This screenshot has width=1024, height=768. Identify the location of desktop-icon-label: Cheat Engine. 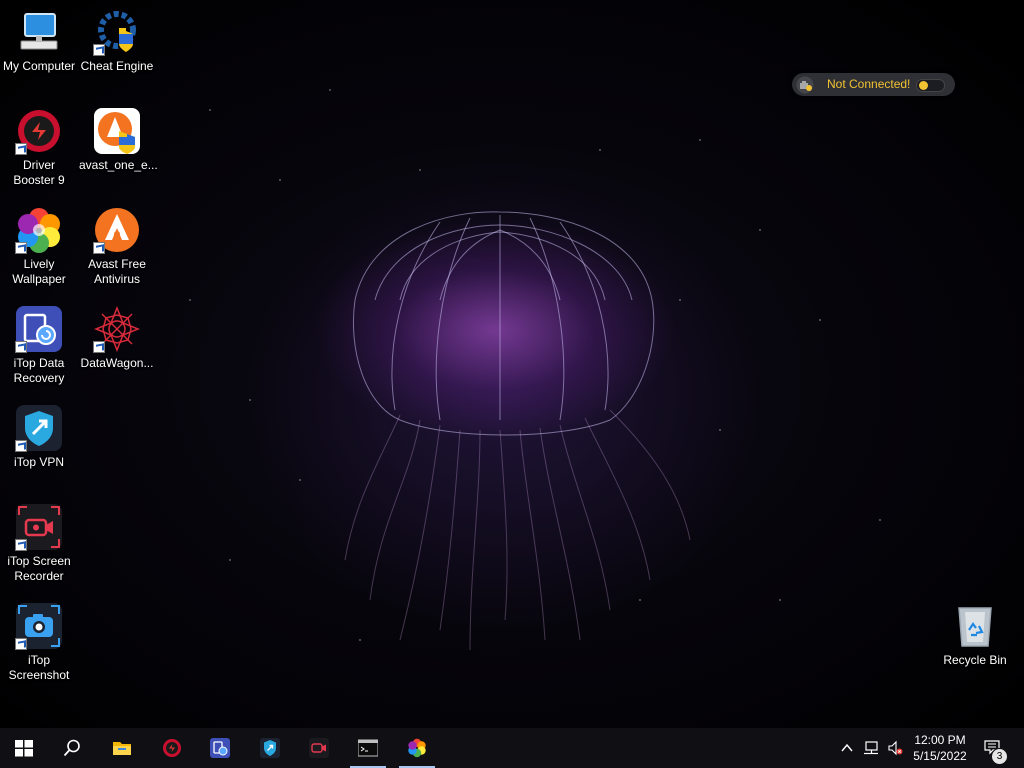
(117, 66).